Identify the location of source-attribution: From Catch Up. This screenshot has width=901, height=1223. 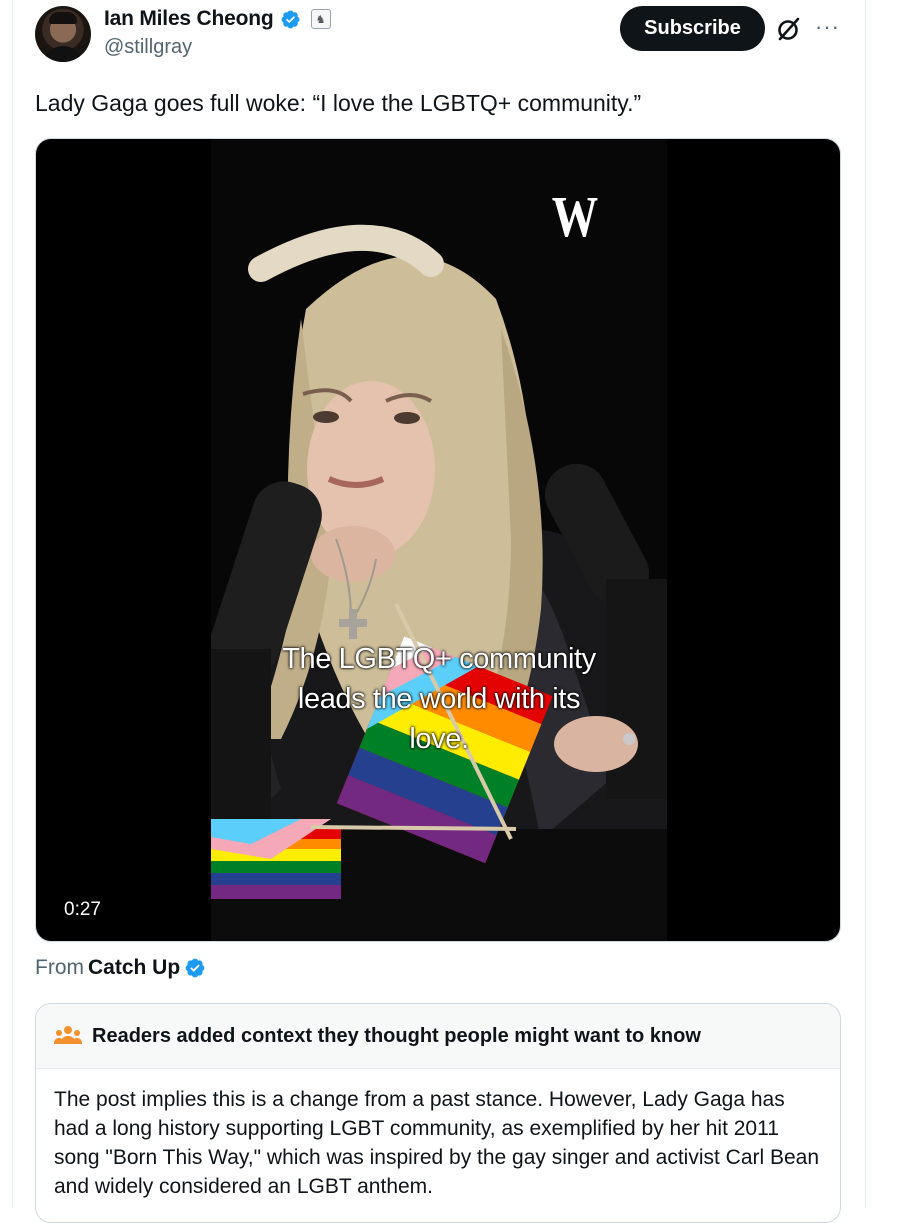
(120, 968).